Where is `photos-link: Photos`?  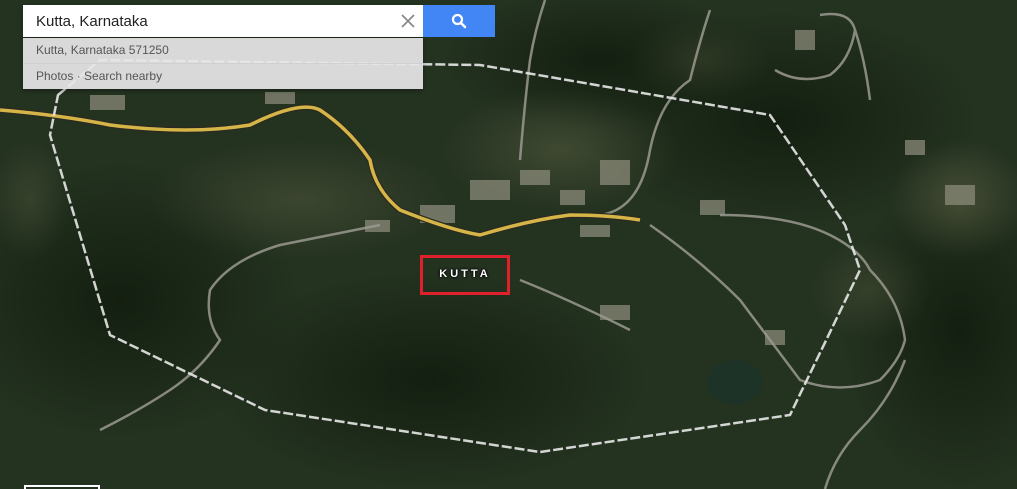 photos-link: Photos is located at coordinates (54, 76).